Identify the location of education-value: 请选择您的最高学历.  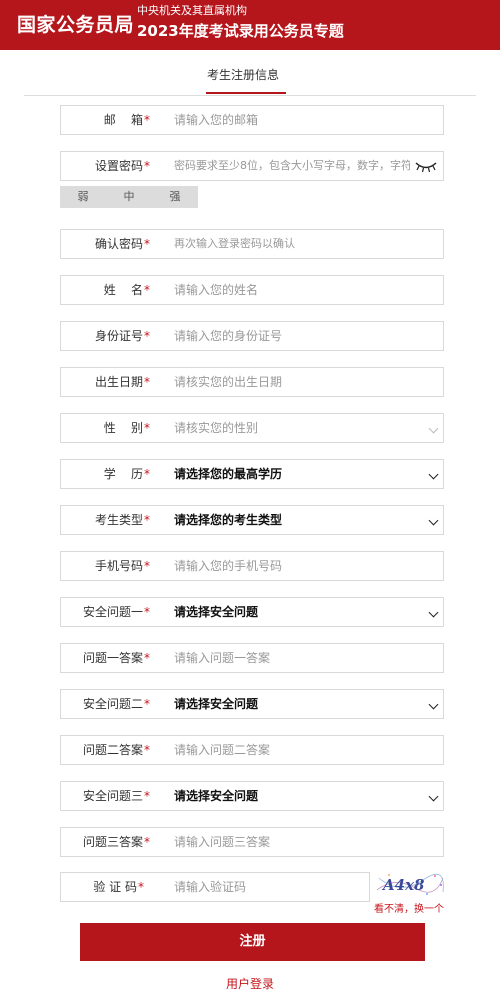
(228, 474).